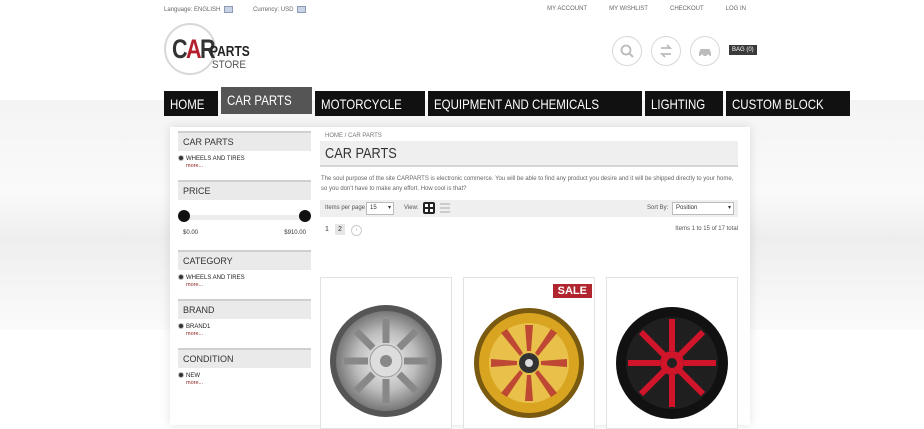 The height and width of the screenshot is (429, 924). I want to click on breadcrumb: HOME / CAR PARTS, so click(529, 136).